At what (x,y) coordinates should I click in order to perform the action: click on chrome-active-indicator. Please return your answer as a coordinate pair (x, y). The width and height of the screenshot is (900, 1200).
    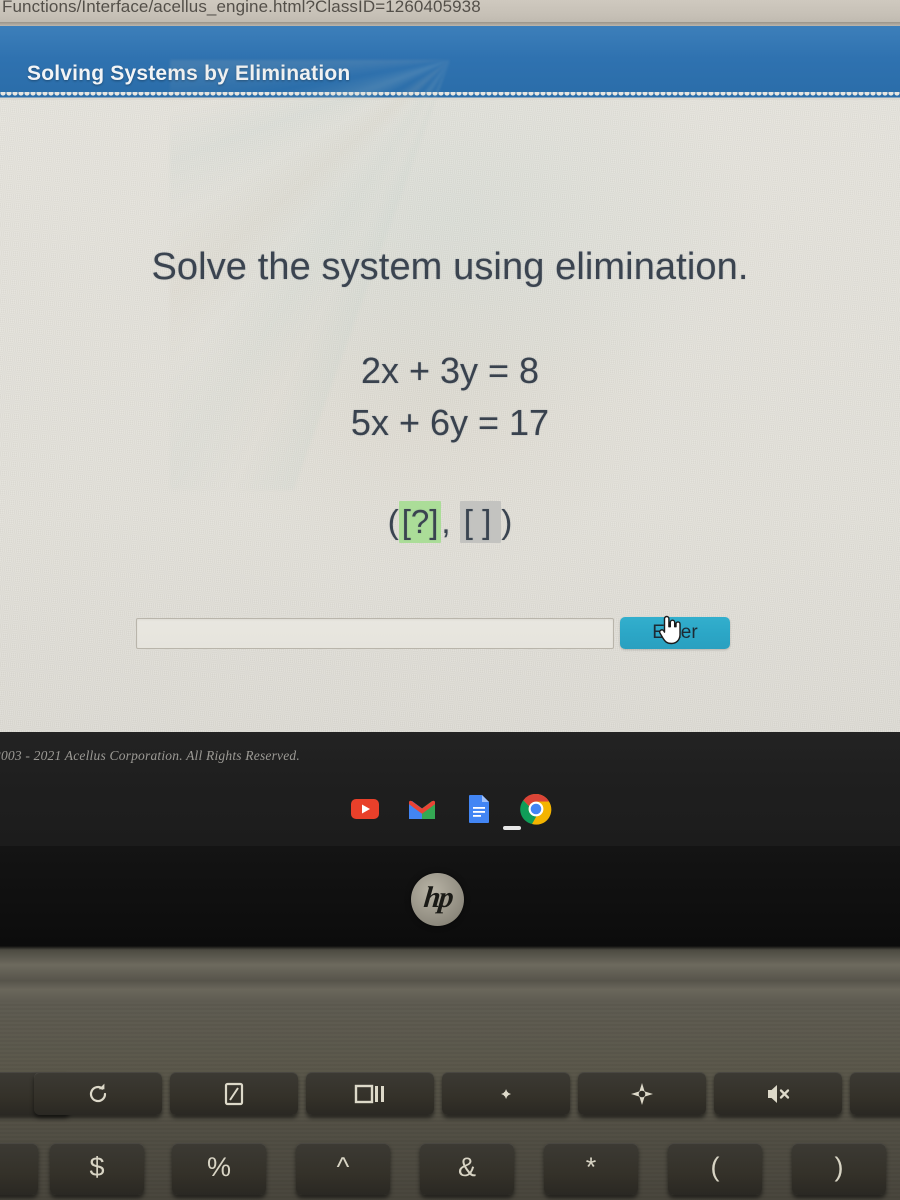
    Looking at the image, I should click on (512, 828).